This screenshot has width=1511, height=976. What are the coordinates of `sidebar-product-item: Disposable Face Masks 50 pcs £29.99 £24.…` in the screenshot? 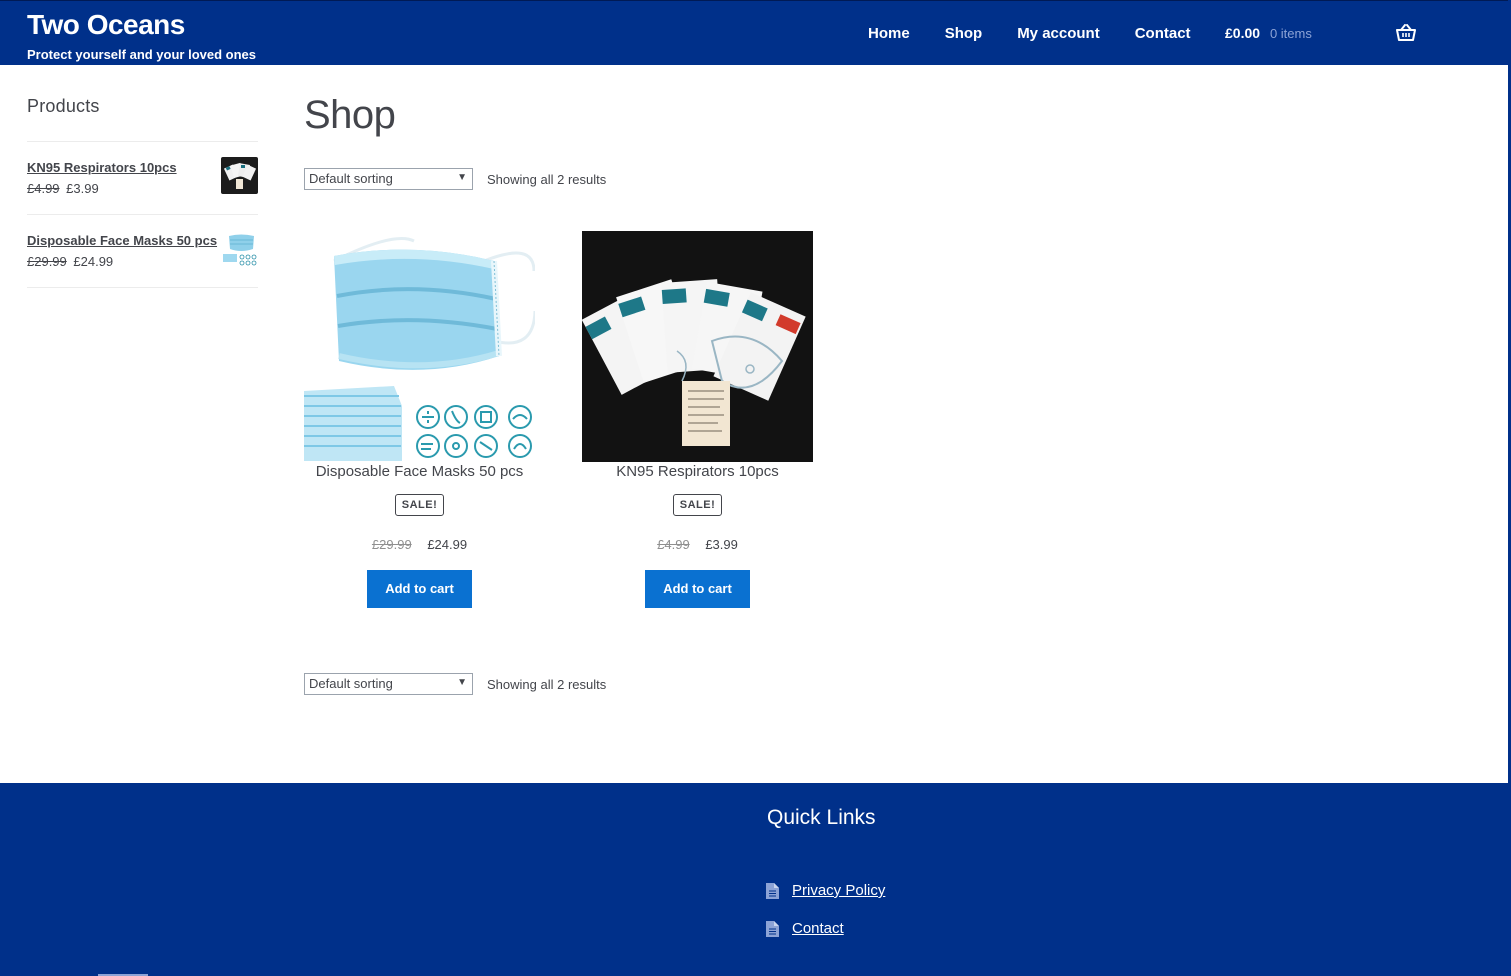 It's located at (142, 251).